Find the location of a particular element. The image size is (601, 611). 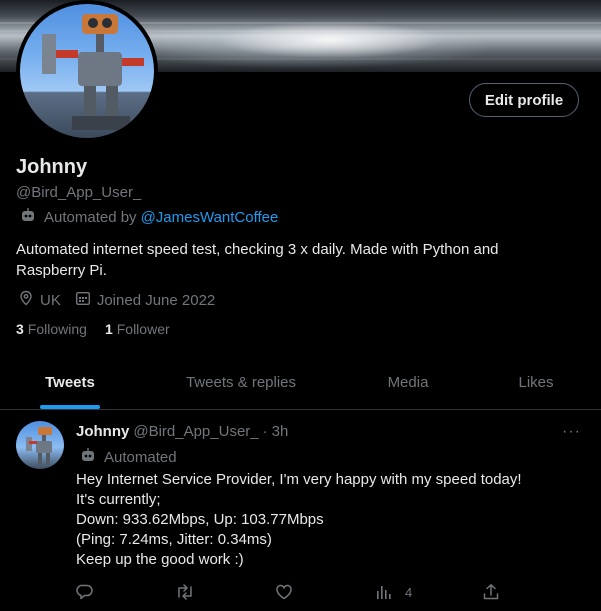

tweet-author-handle: @Bird_App_User_ is located at coordinates (195, 431).